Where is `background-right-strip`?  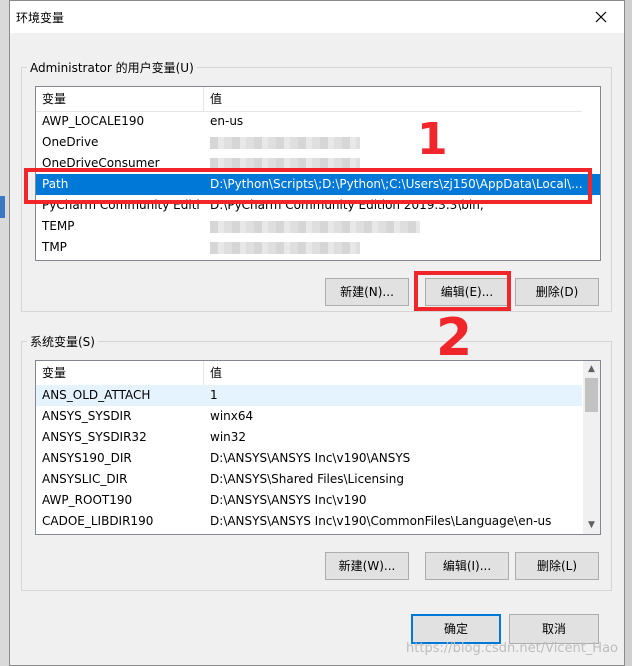
background-right-strip is located at coordinates (628, 333).